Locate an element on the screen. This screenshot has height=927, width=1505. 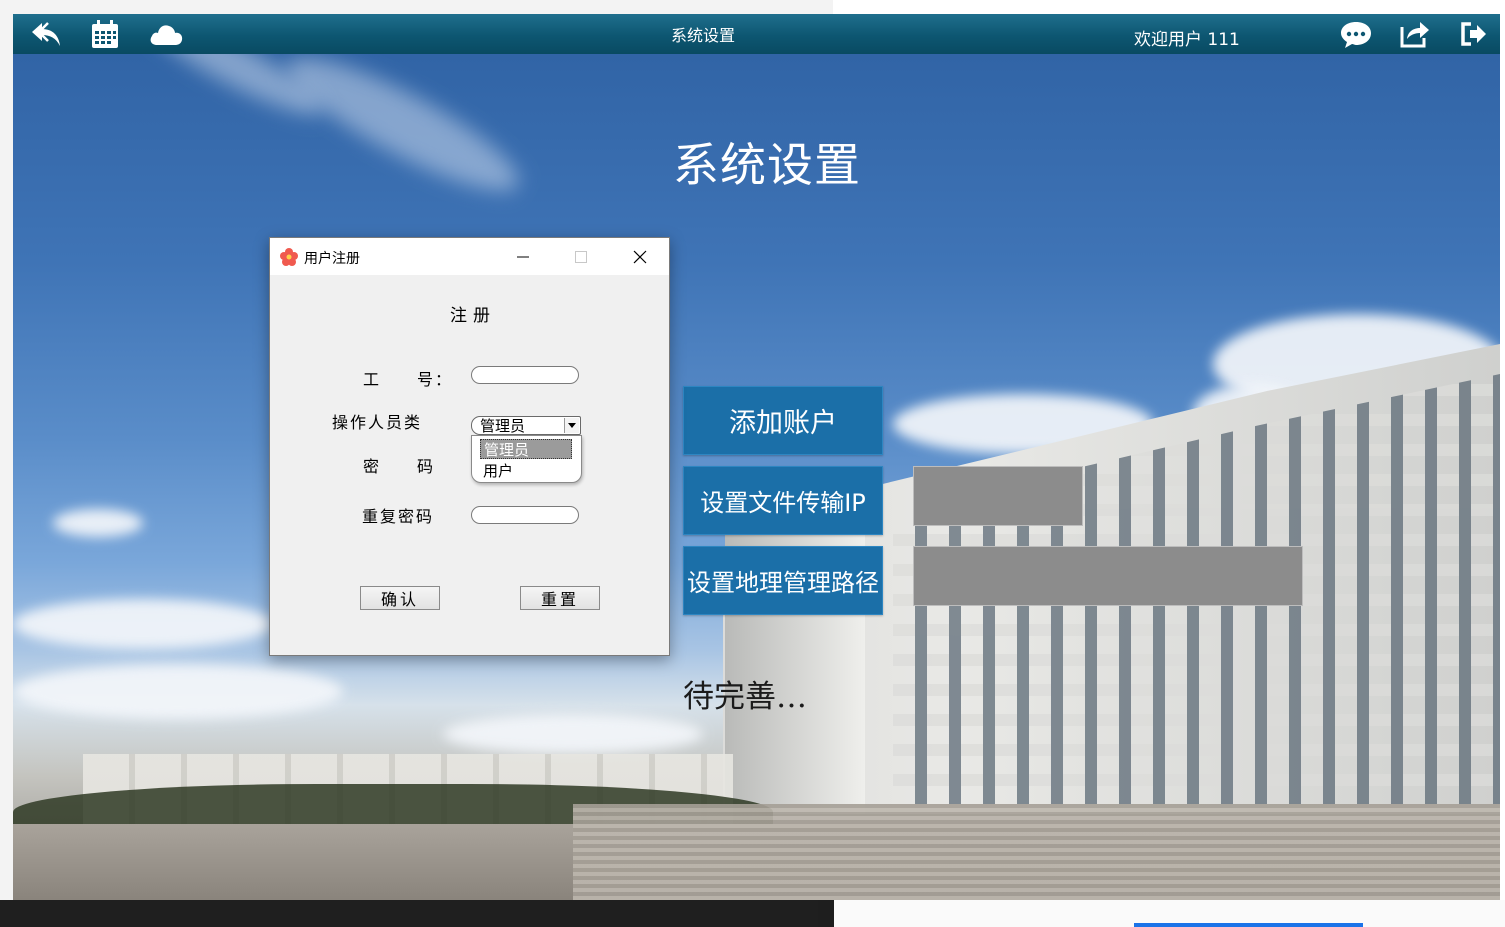
app-flower-icon is located at coordinates (289, 259).